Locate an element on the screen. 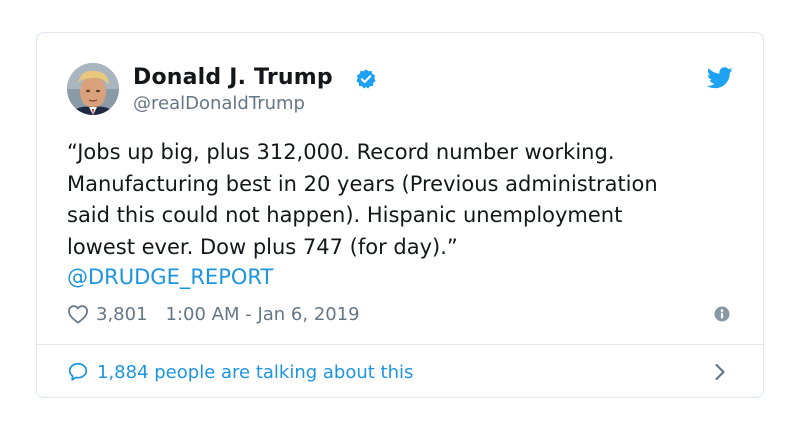 The width and height of the screenshot is (800, 432). speech-bubble-icon is located at coordinates (78, 371).